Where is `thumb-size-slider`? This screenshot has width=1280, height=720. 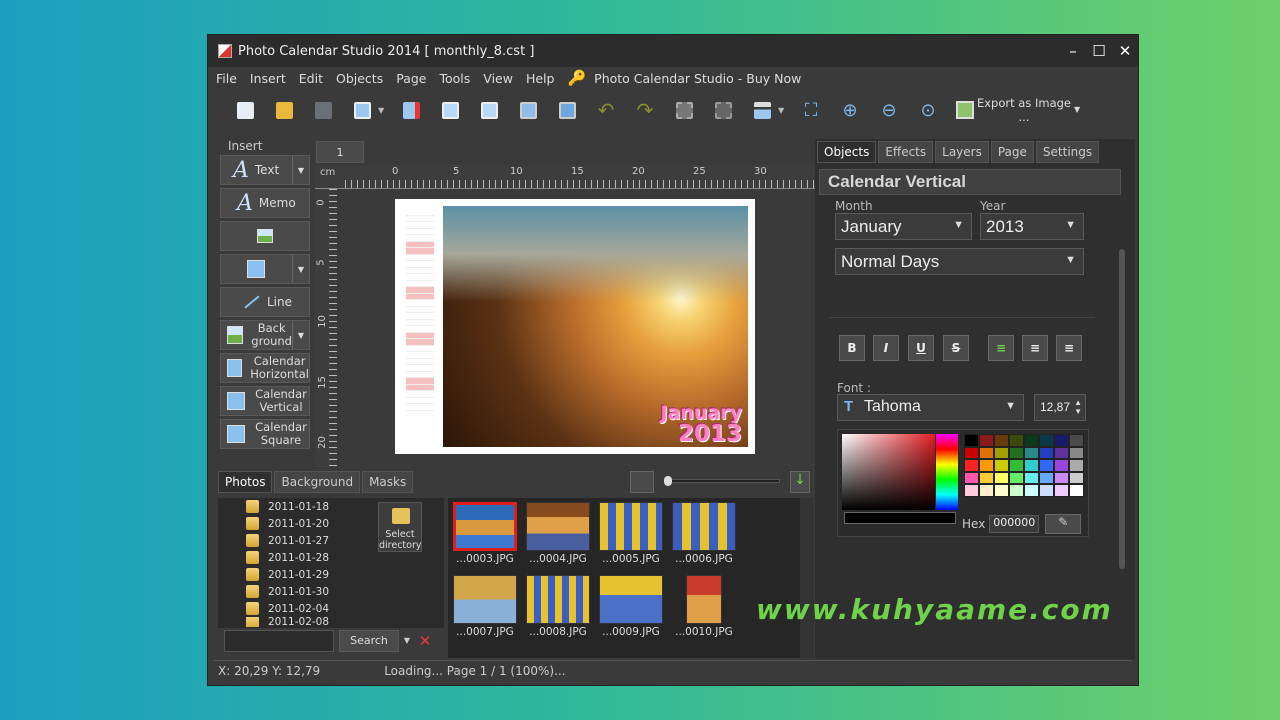 thumb-size-slider is located at coordinates (722, 481).